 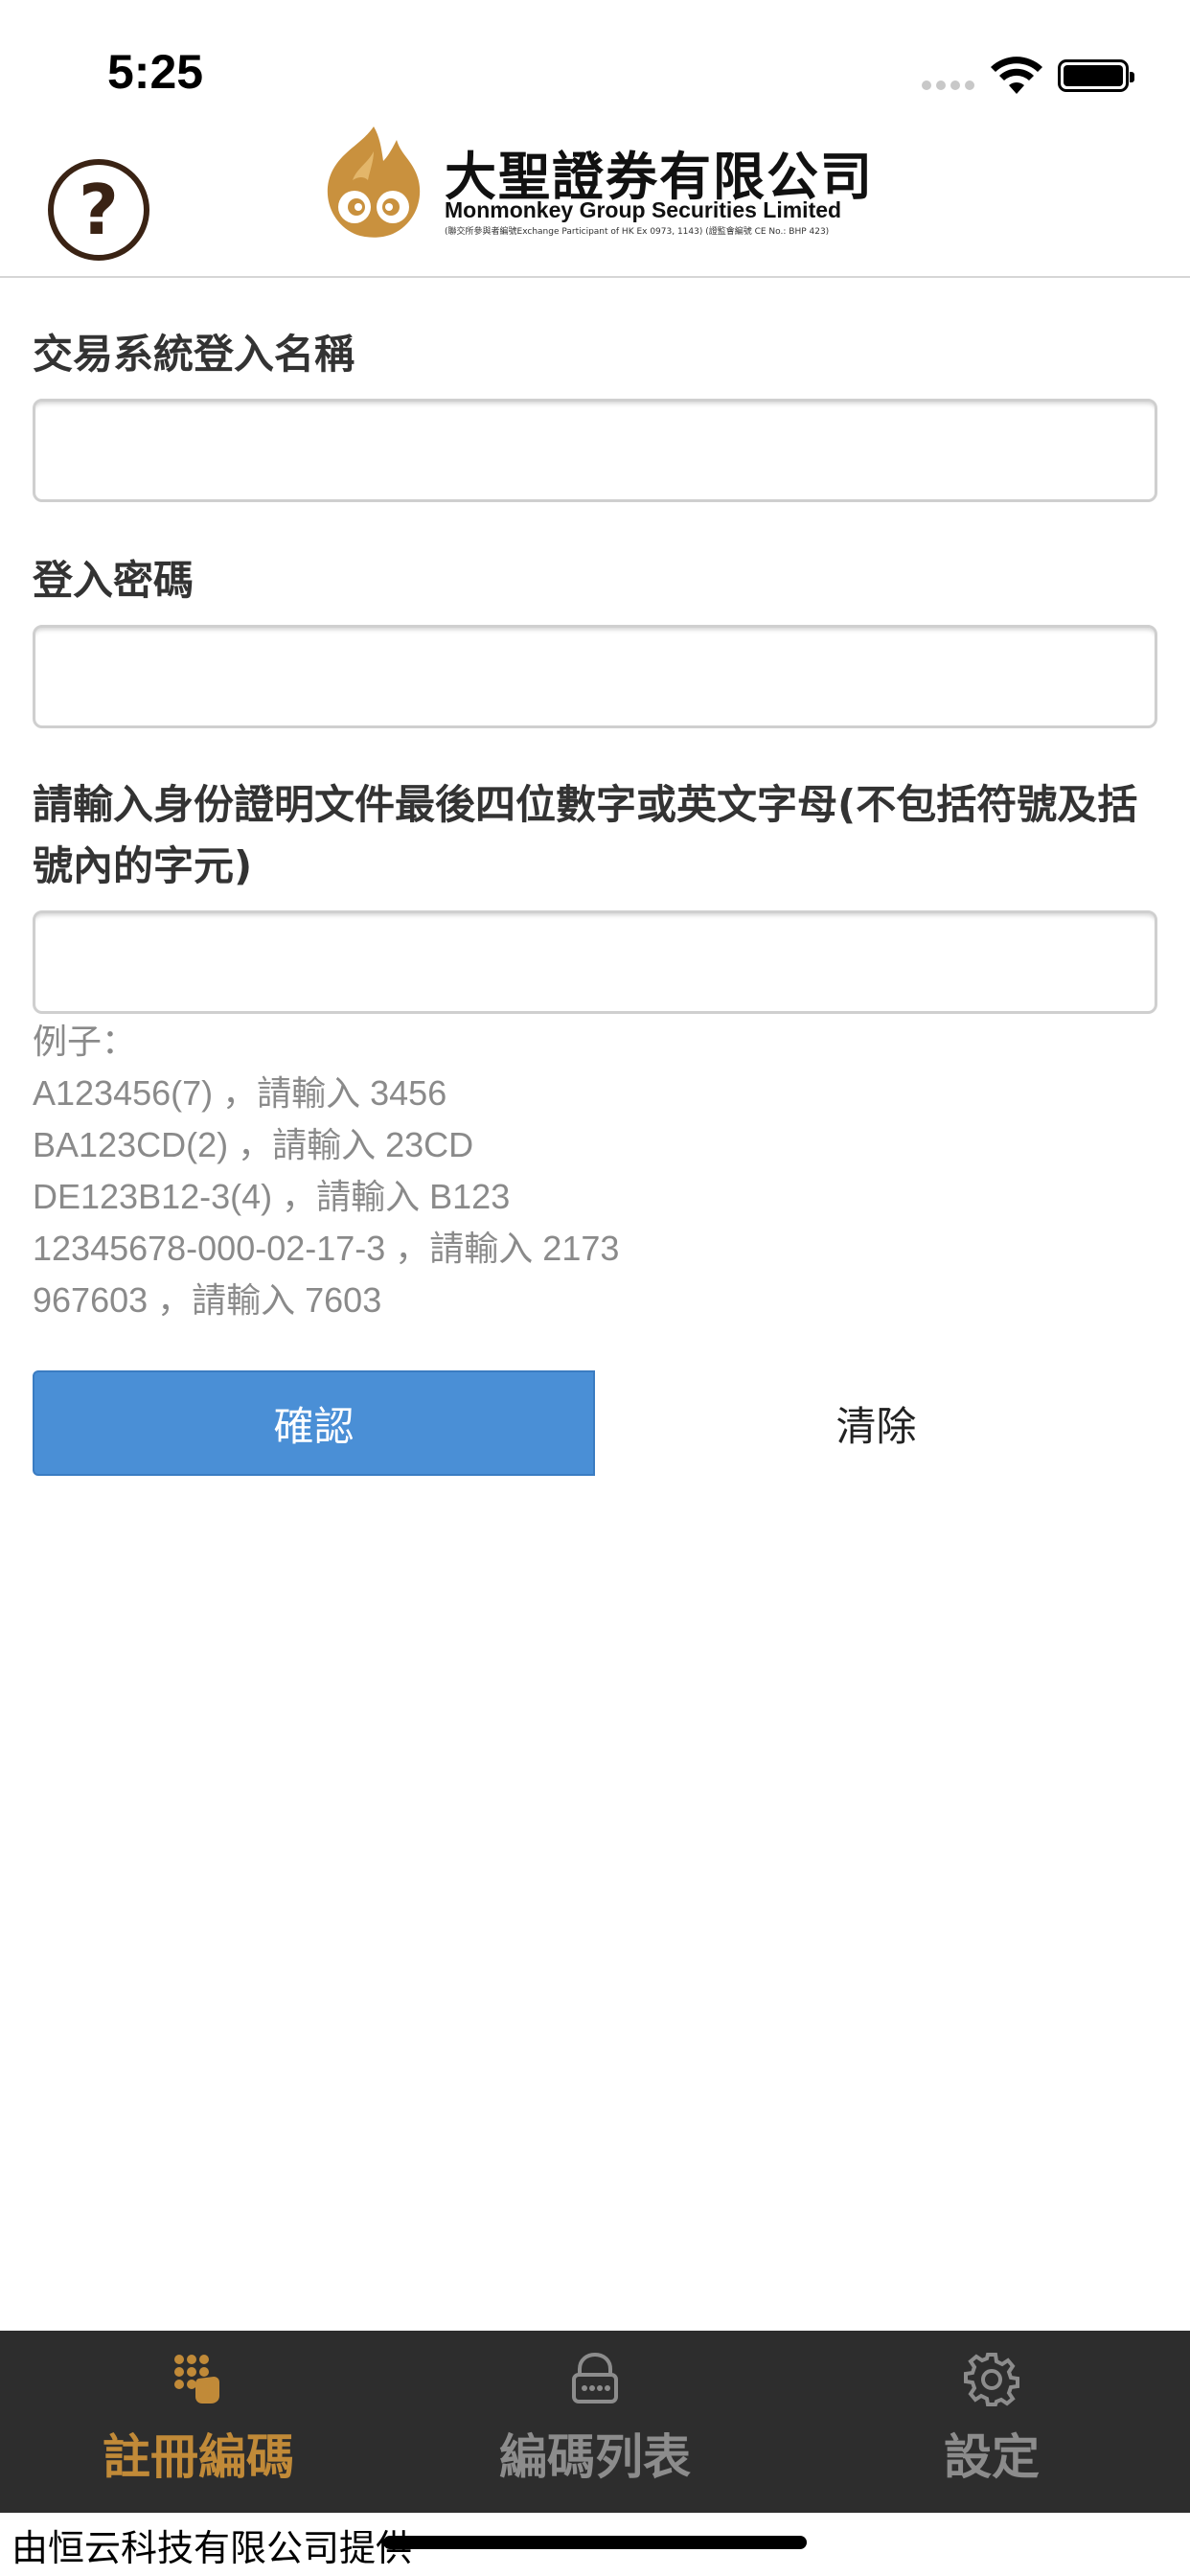 What do you see at coordinates (948, 85) in the screenshot?
I see `cellular-signal-icon` at bounding box center [948, 85].